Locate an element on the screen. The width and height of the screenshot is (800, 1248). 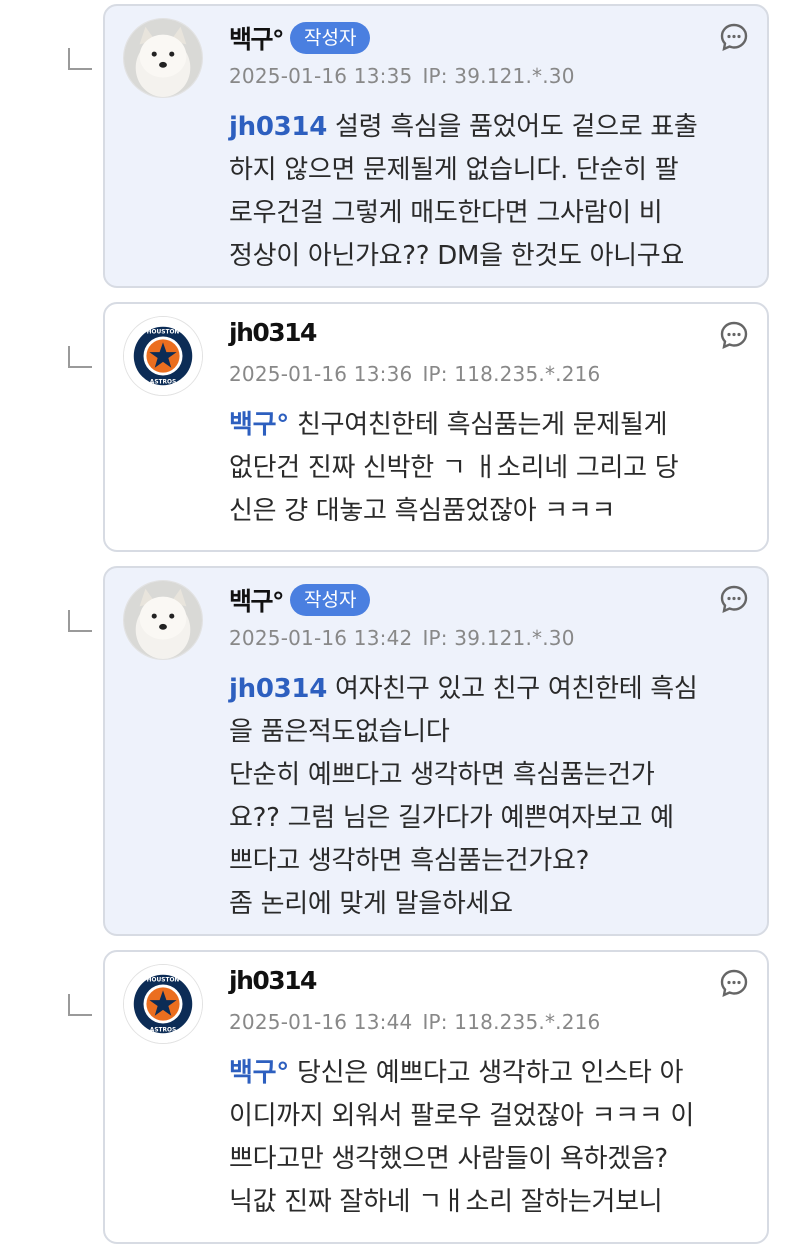
comment-line: 을 품은적도없습니다 is located at coordinates (339, 732).